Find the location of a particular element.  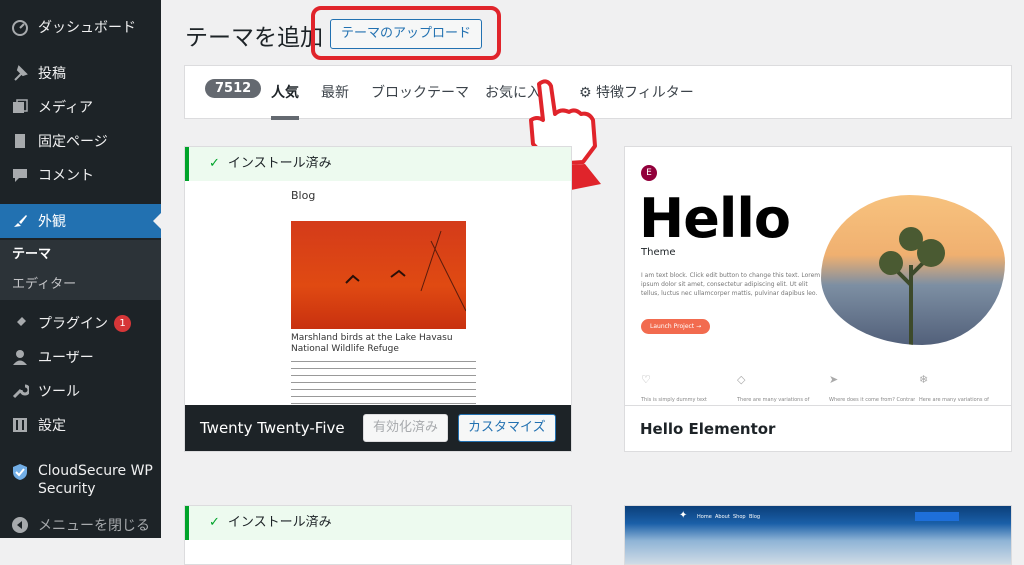

menu-pages: 固定ページ is located at coordinates (80, 141).